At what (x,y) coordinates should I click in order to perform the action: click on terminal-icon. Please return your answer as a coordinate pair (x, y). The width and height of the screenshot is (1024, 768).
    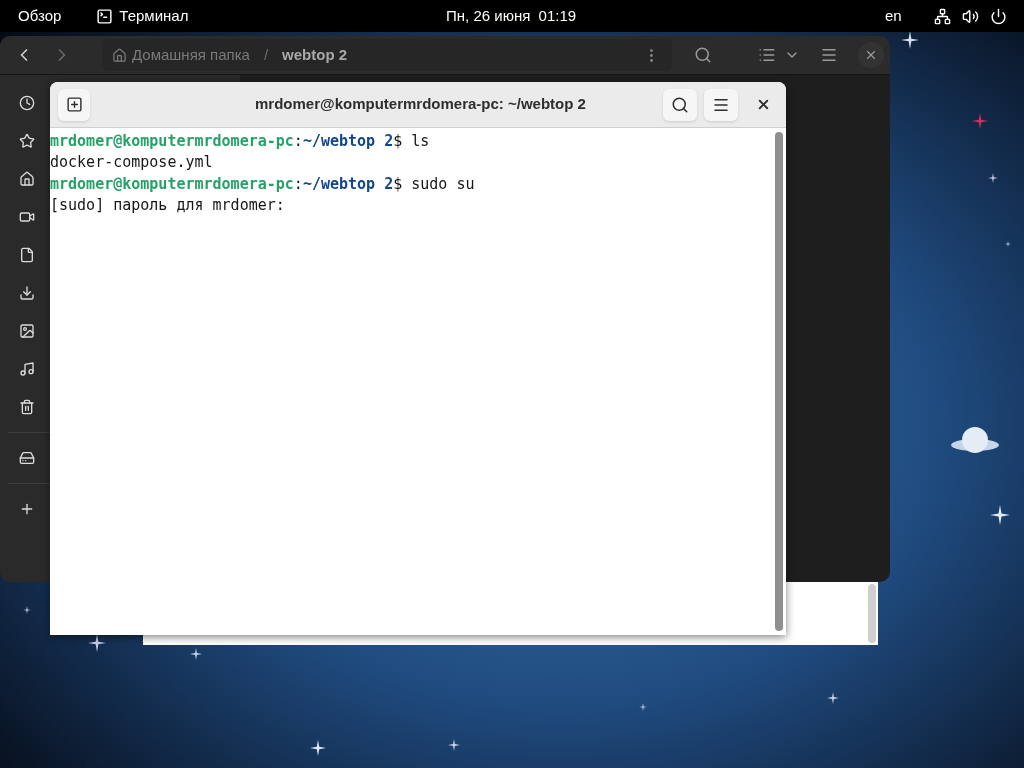
    Looking at the image, I should click on (105, 16).